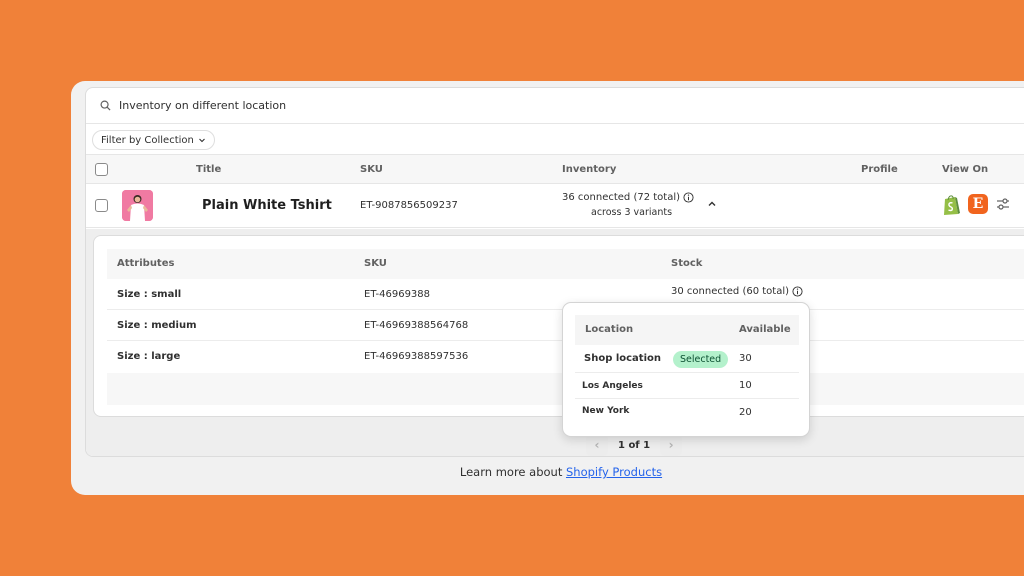 The image size is (1024, 576). What do you see at coordinates (614, 472) in the screenshot?
I see `shopify-products-link: Shopify Products` at bounding box center [614, 472].